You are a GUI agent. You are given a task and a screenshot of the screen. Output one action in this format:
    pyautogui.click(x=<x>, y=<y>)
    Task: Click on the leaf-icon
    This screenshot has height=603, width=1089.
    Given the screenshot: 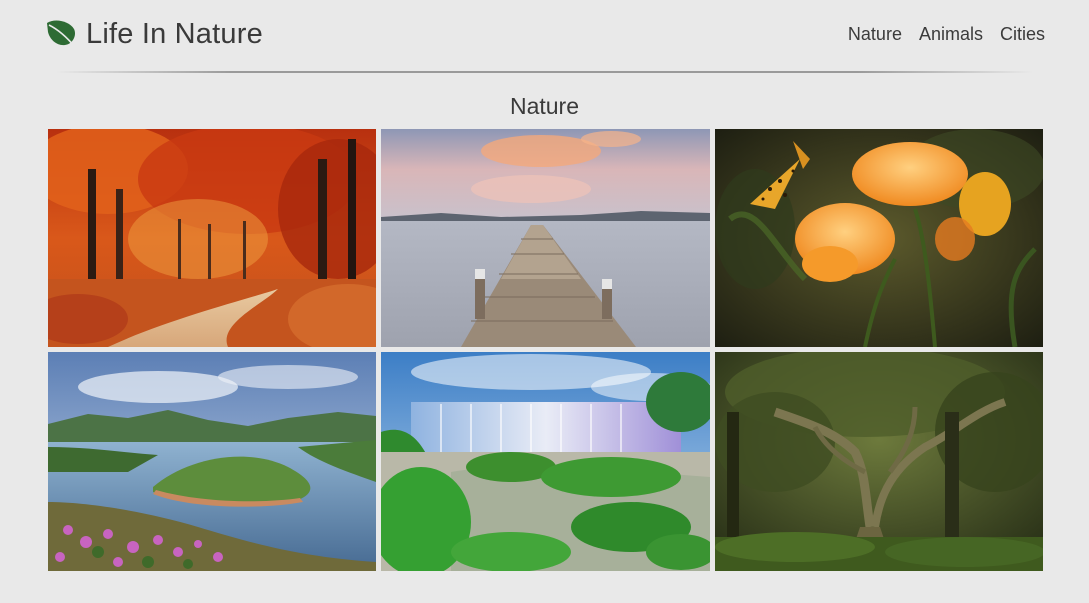 What is the action you would take?
    pyautogui.click(x=61, y=34)
    